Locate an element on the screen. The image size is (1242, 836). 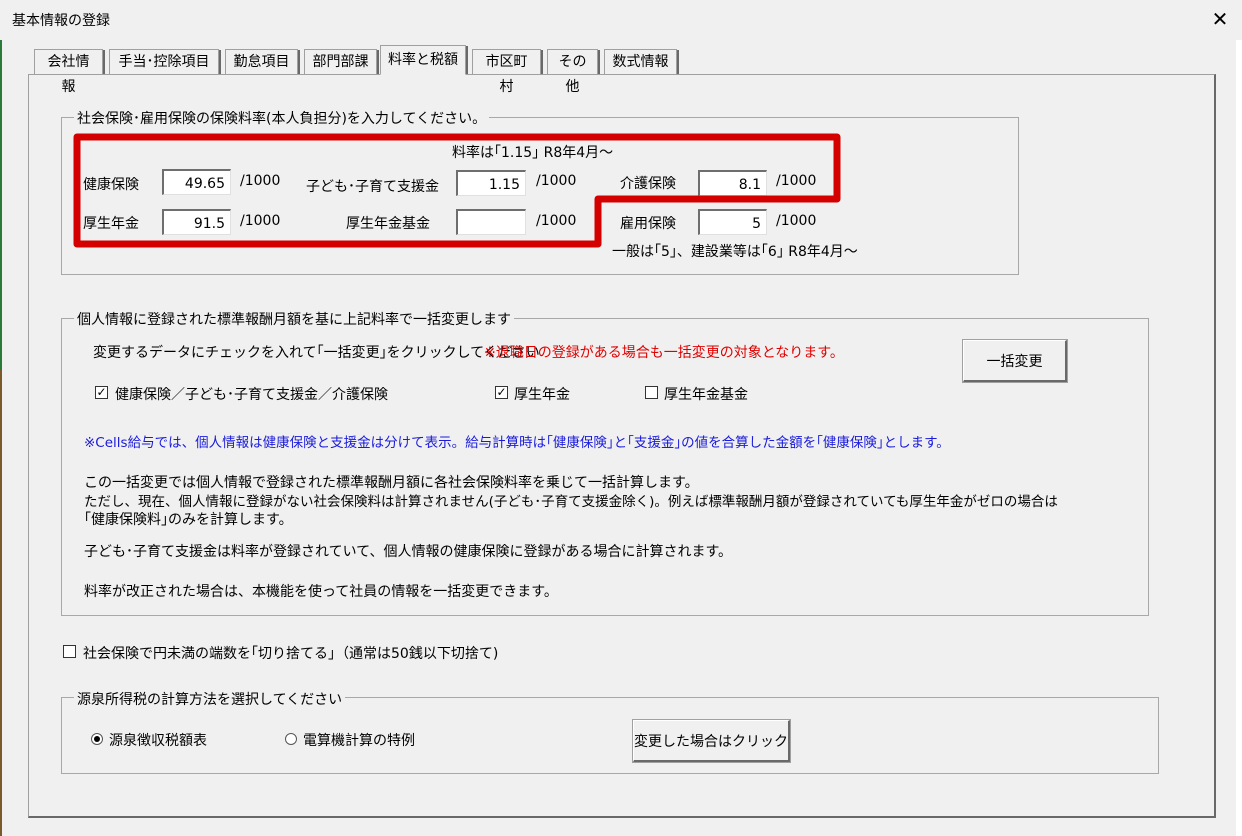
nursing-insurance-input is located at coordinates (732, 183).